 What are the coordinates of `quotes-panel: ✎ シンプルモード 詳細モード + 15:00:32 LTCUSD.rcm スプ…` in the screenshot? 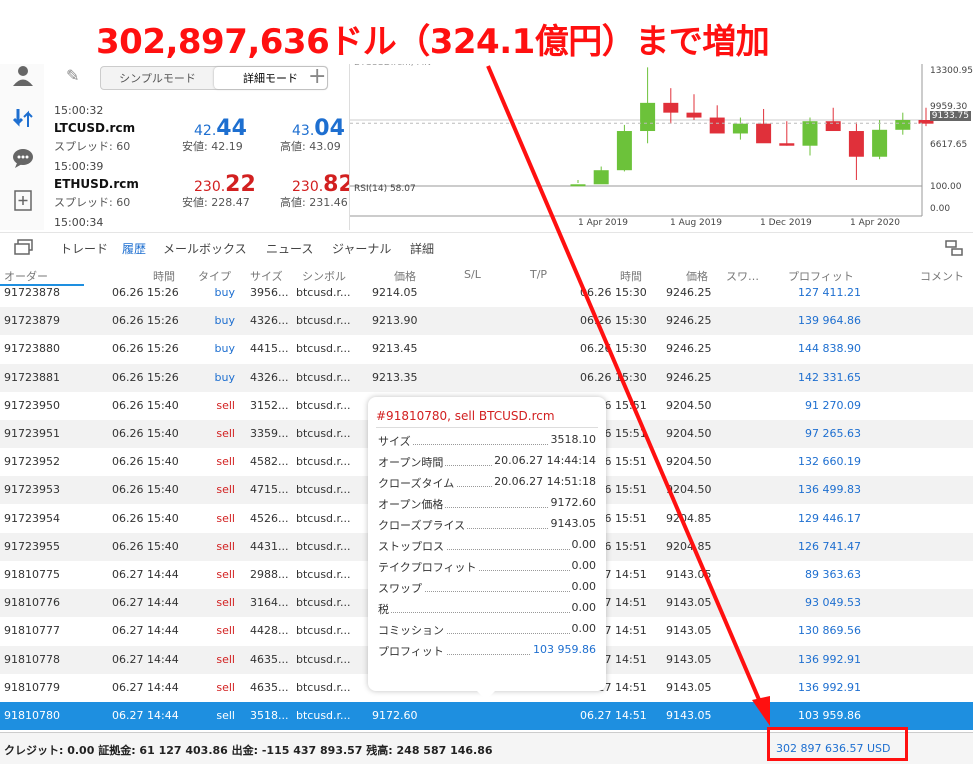 It's located at (197, 143).